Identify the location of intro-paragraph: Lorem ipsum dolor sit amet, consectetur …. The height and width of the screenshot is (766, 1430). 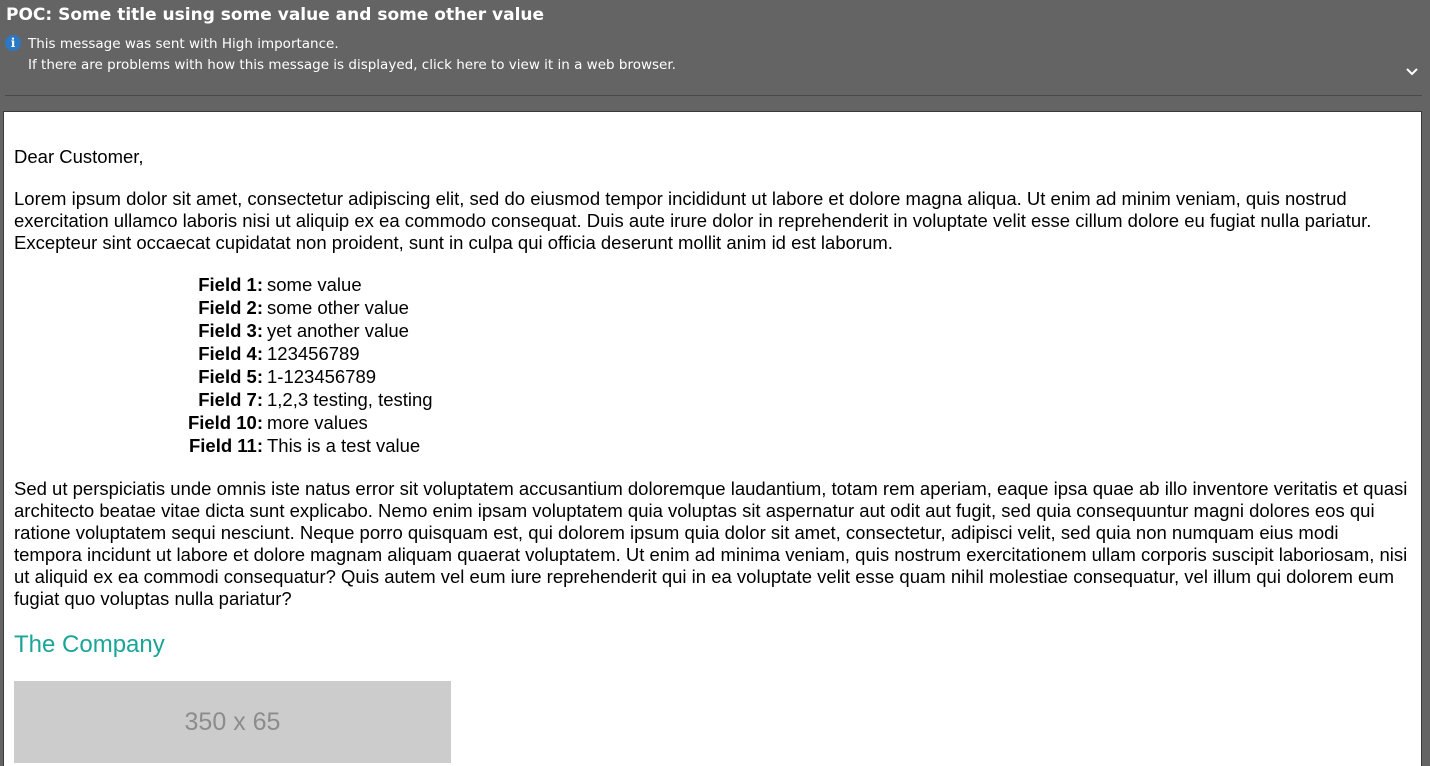
(693, 220).